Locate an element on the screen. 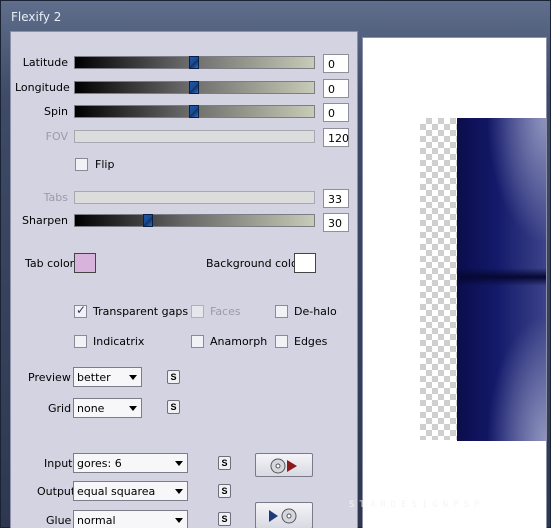 Image resolution: width=551 pixels, height=528 pixels. de-halo-checkbox is located at coordinates (281, 311).